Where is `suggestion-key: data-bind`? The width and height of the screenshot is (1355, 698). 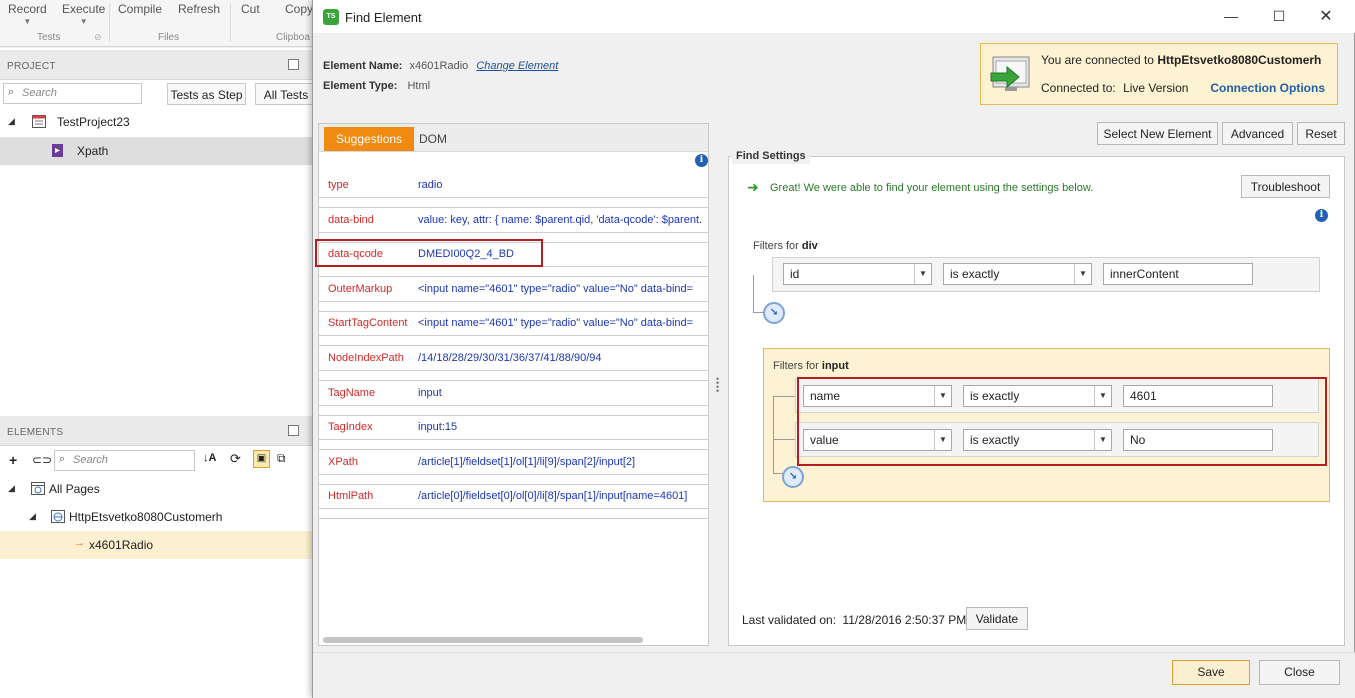
suggestion-key: data-bind is located at coordinates (351, 220).